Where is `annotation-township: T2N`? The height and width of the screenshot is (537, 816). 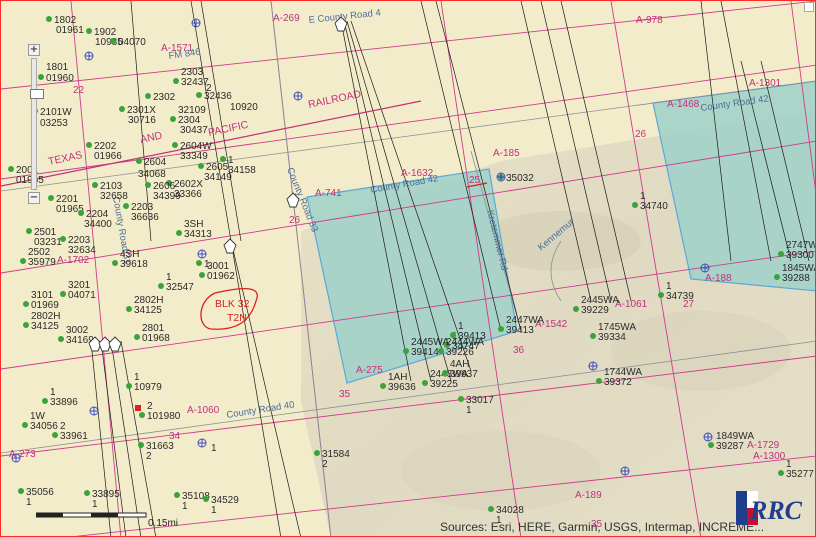
annotation-township: T2N is located at coordinates (237, 318).